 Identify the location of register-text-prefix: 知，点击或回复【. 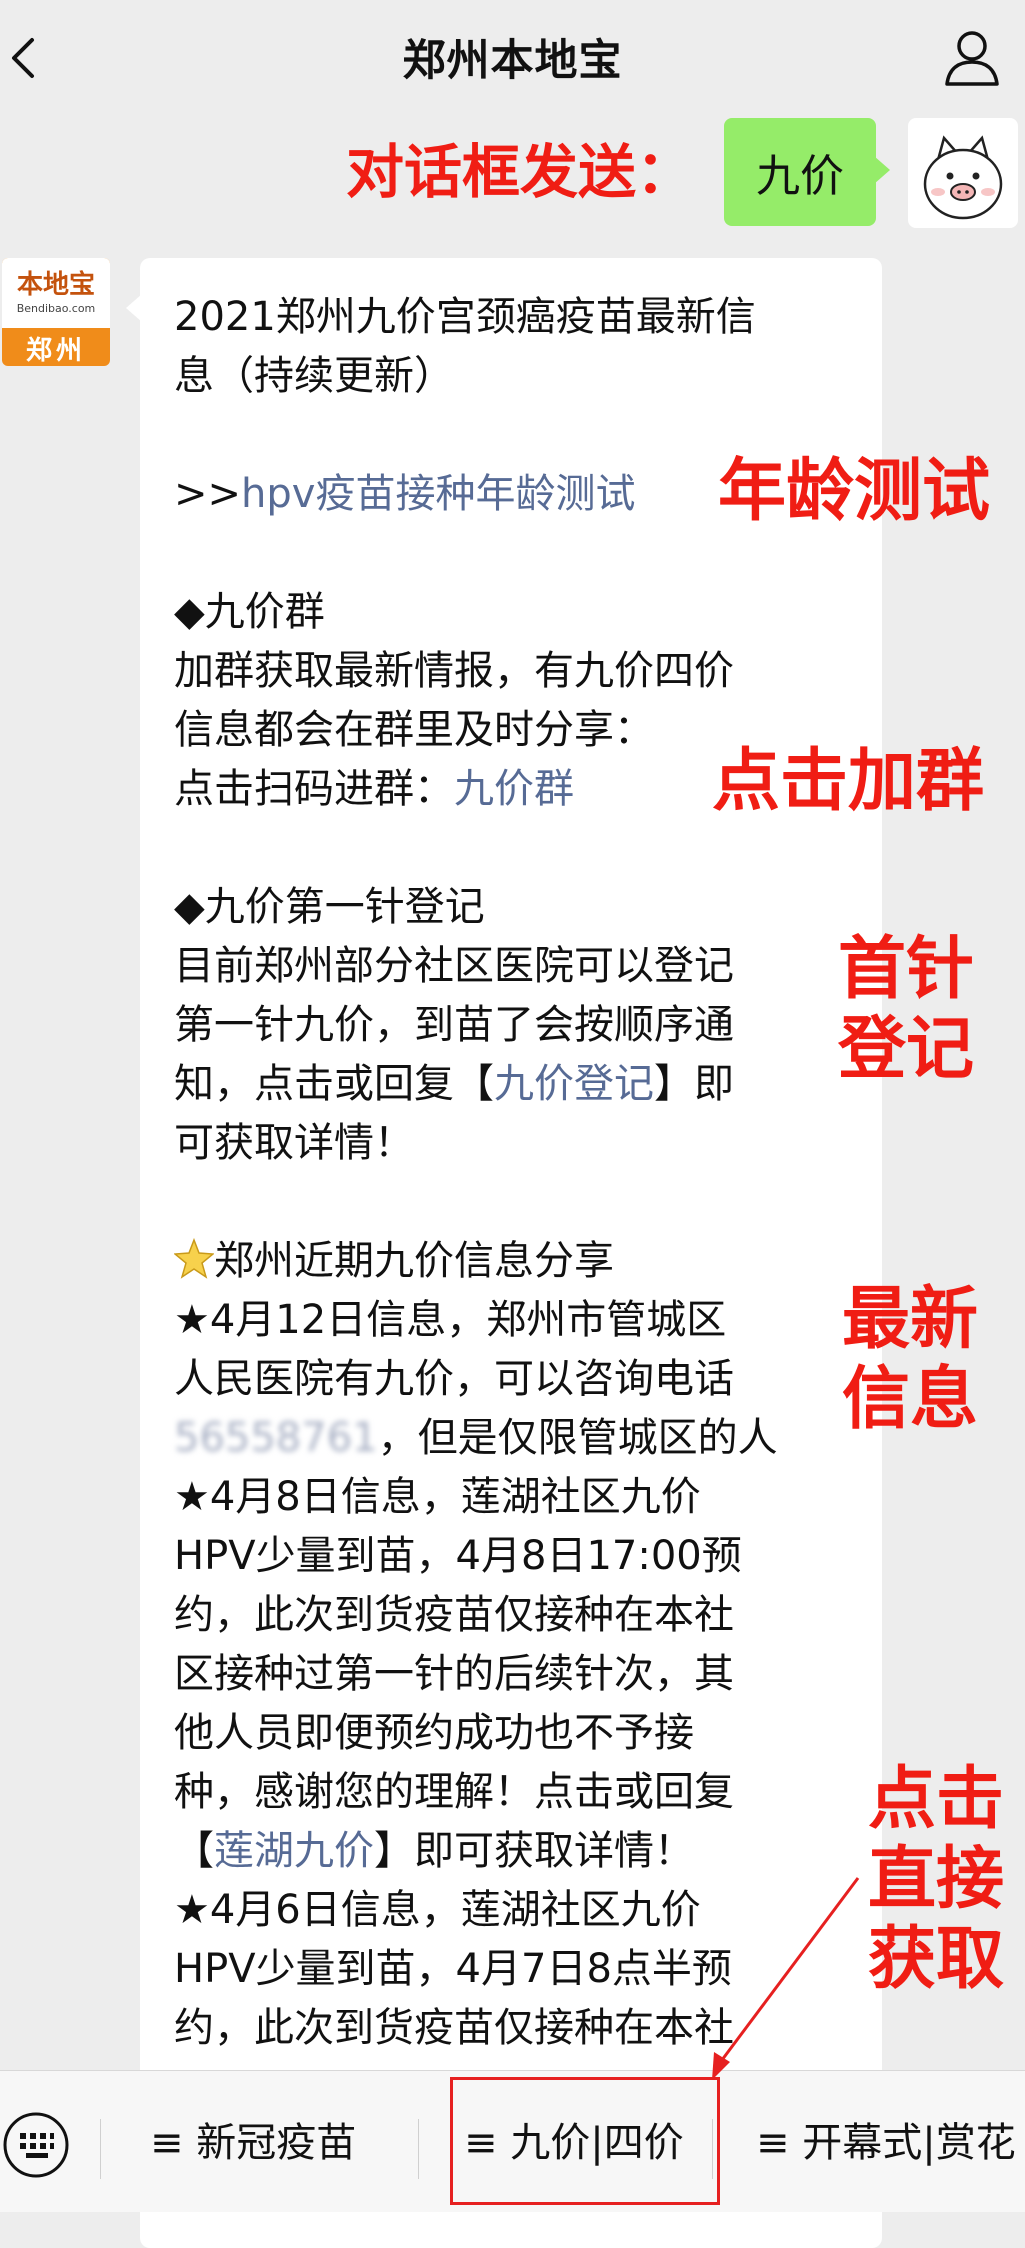
(334, 1084).